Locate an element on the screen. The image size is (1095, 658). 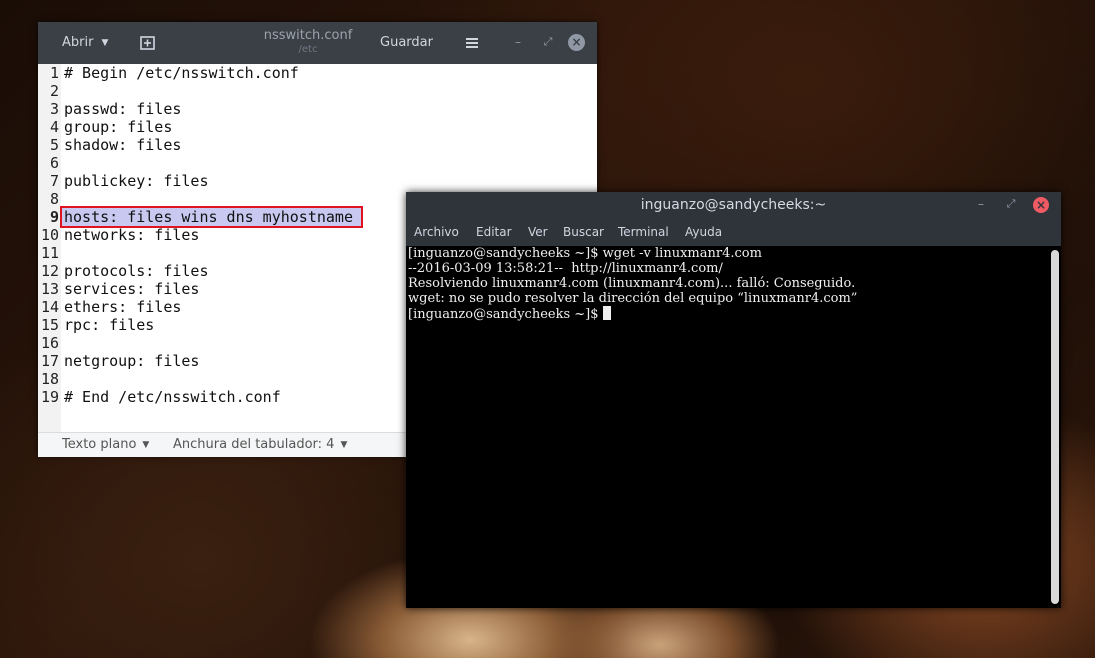
open-button: Abrir ▼ is located at coordinates (85, 43).